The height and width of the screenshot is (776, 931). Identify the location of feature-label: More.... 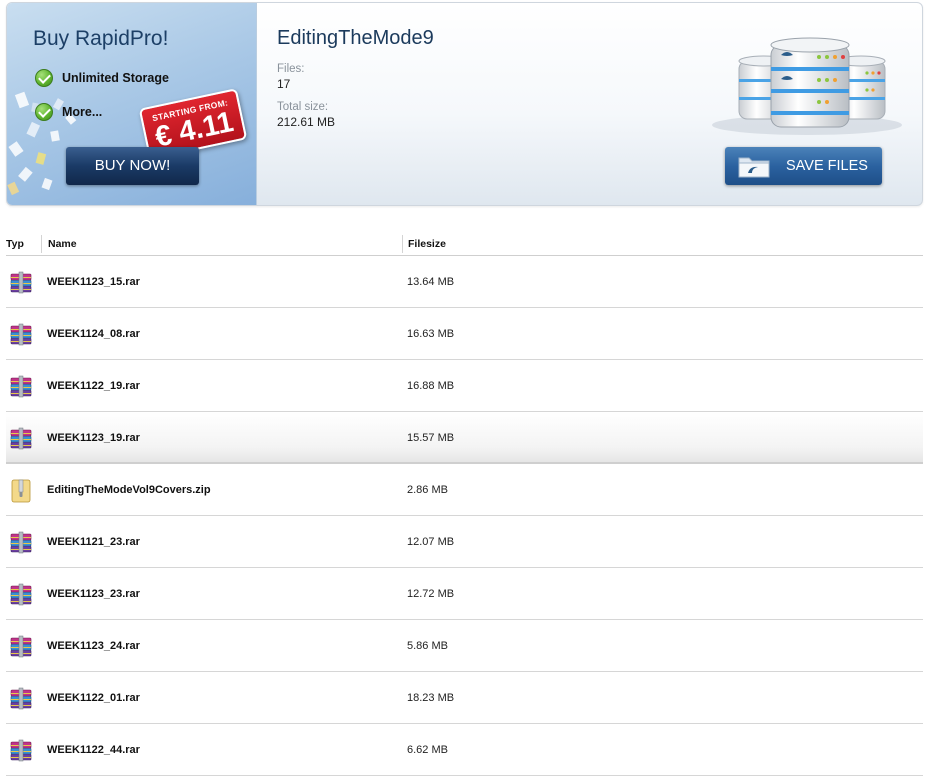
(82, 112).